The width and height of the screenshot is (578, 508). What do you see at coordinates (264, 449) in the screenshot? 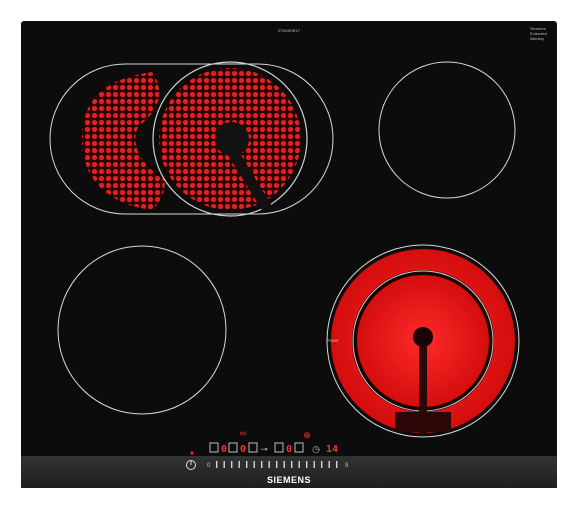
I see `lock-icon: ⊸` at bounding box center [264, 449].